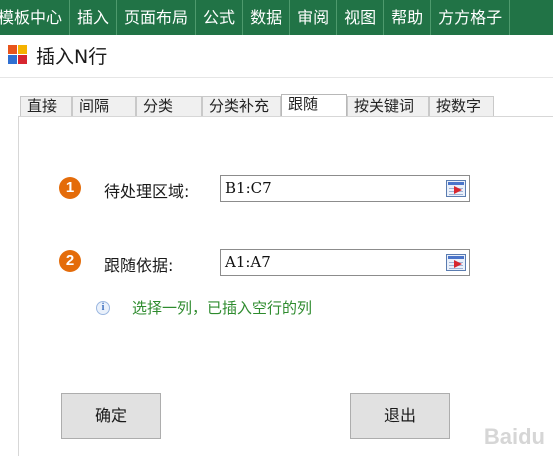 This screenshot has height=456, width=553. I want to click on ribbon-tab-template-center: 模板中心, so click(35, 17).